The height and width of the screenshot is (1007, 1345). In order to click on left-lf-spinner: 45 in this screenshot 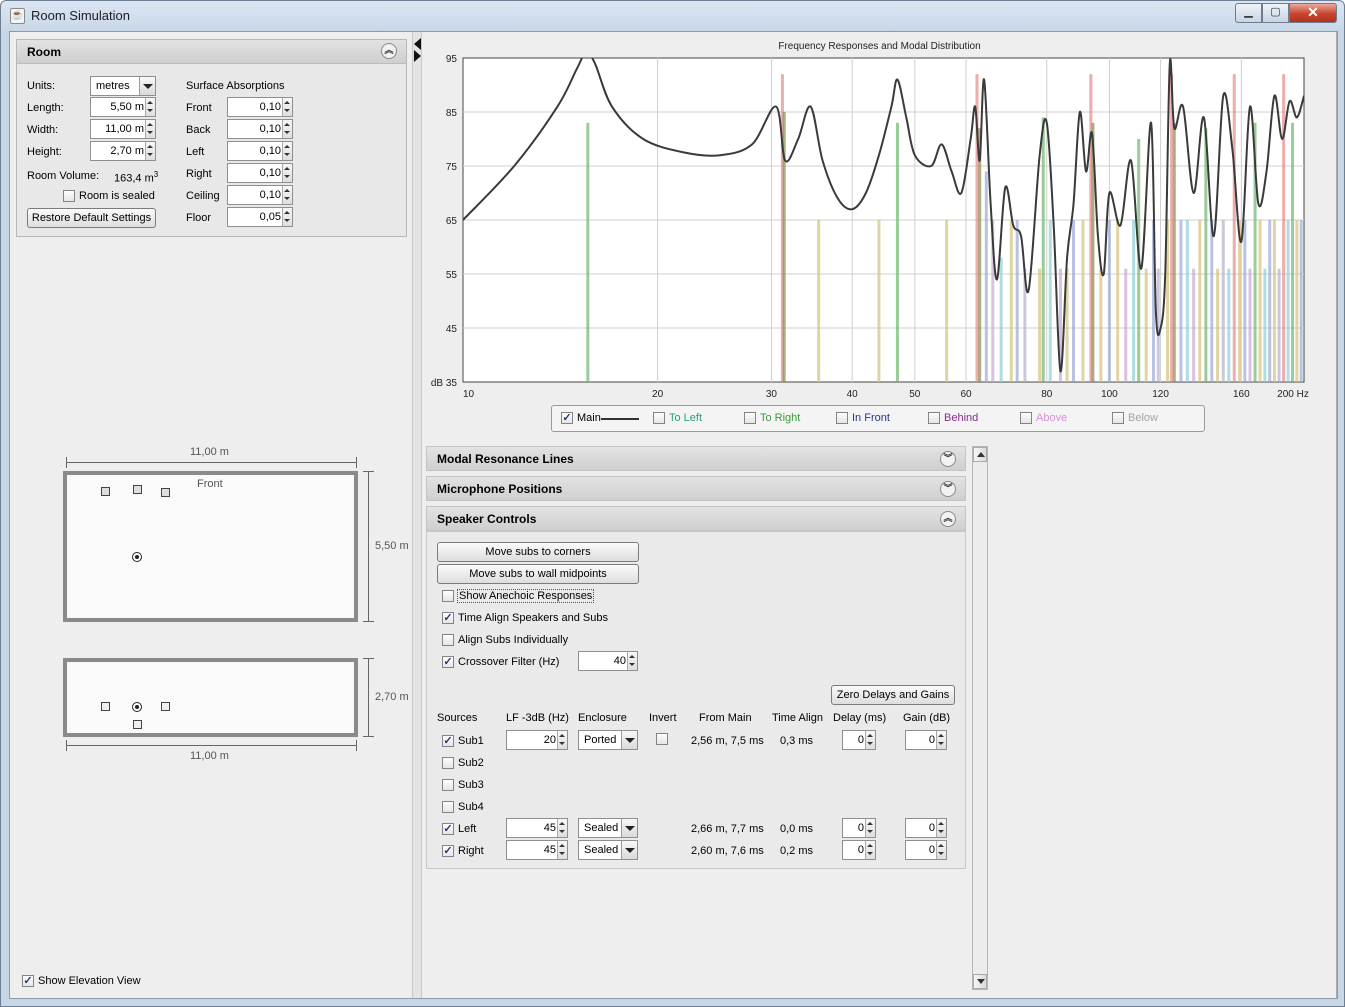, I will do `click(537, 828)`.